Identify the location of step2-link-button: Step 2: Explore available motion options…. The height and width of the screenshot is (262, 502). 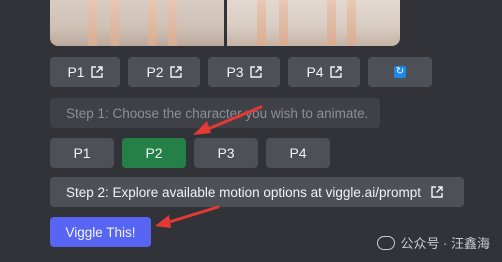
(257, 192).